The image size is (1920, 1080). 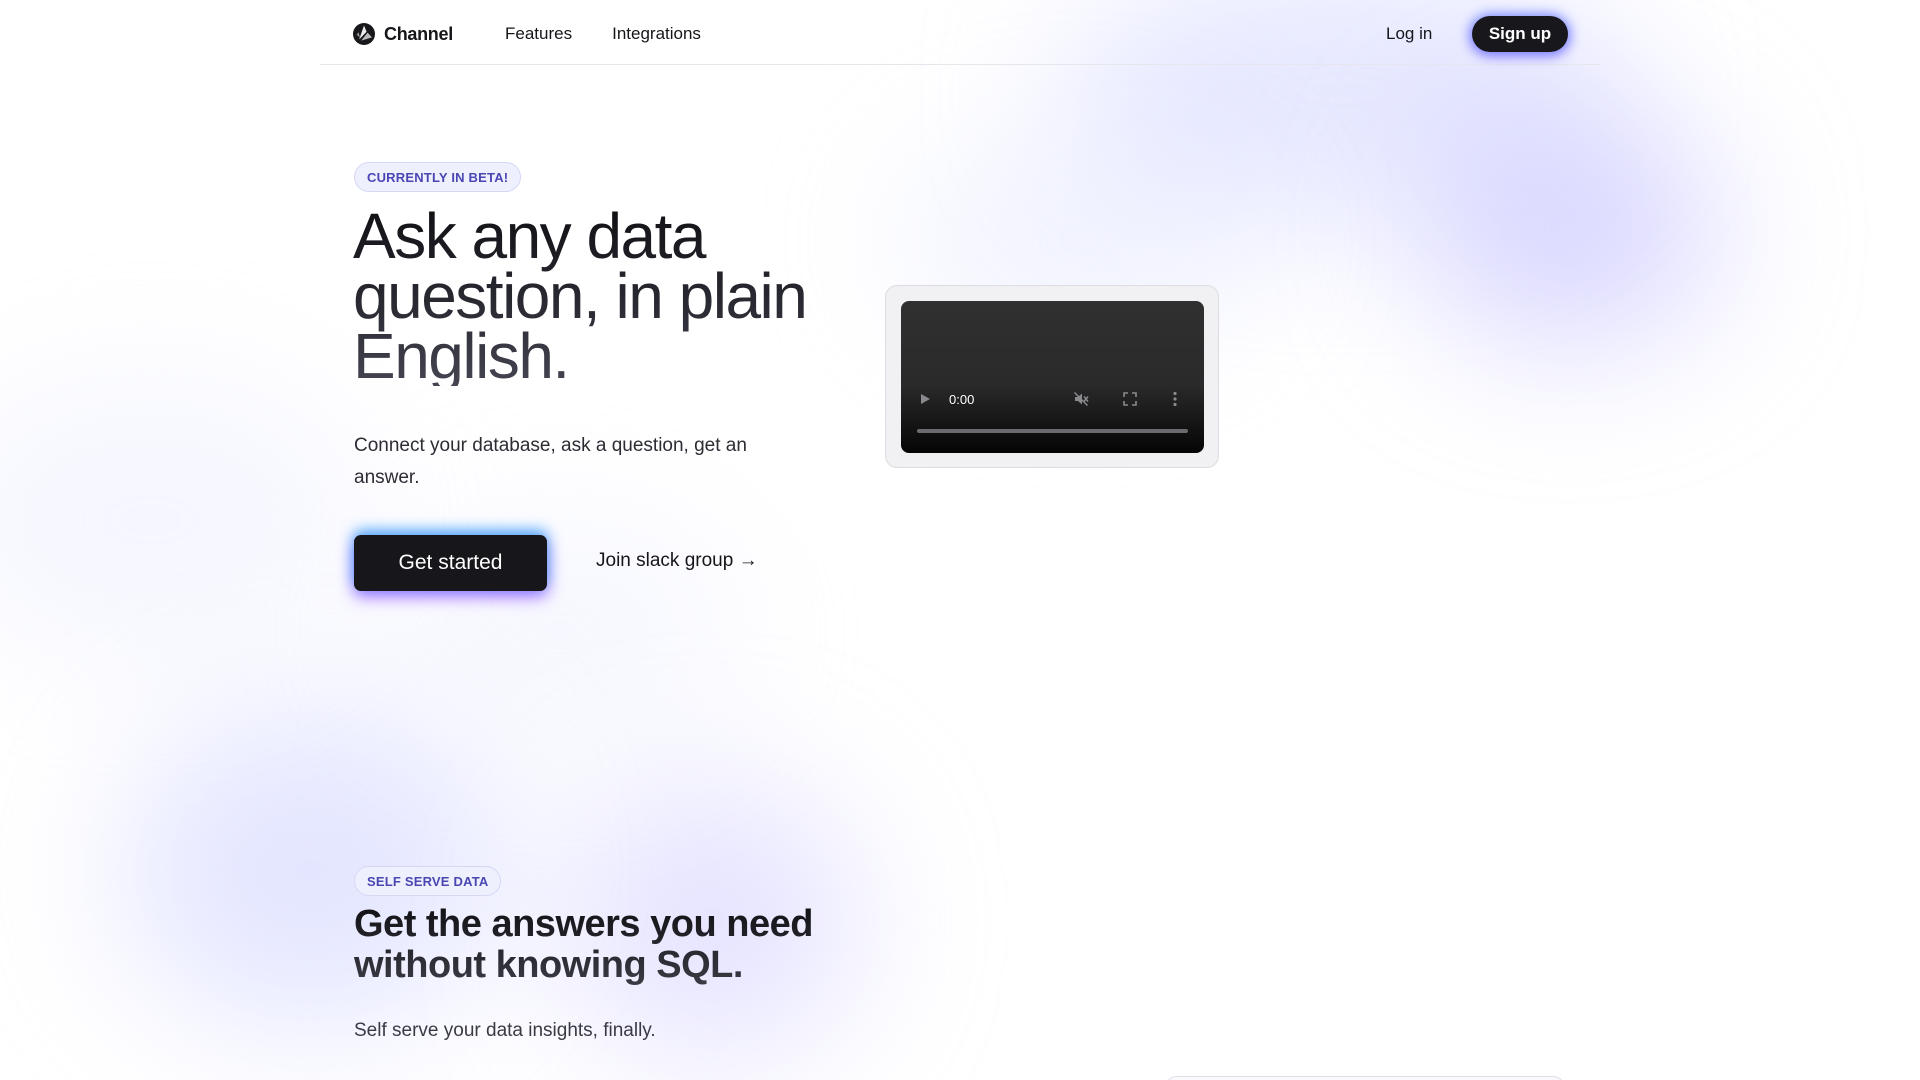 What do you see at coordinates (438, 177) in the screenshot?
I see `beta-badge: CURRENTLY IN BETA!` at bounding box center [438, 177].